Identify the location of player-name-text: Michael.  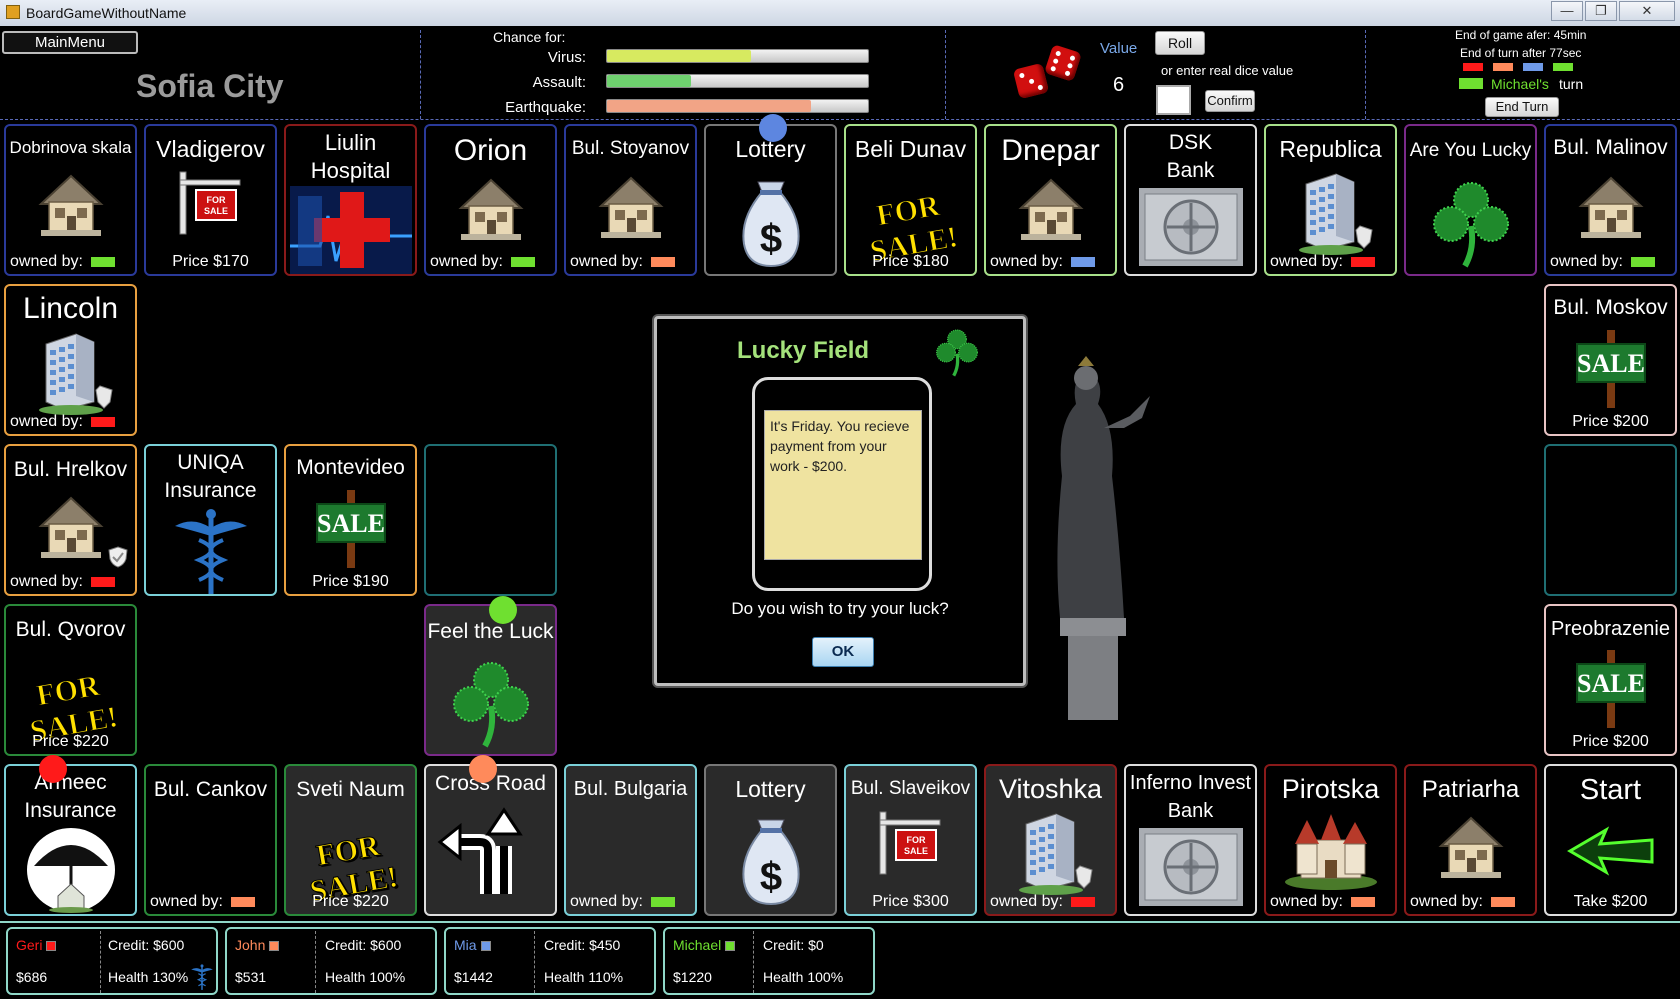
(697, 945).